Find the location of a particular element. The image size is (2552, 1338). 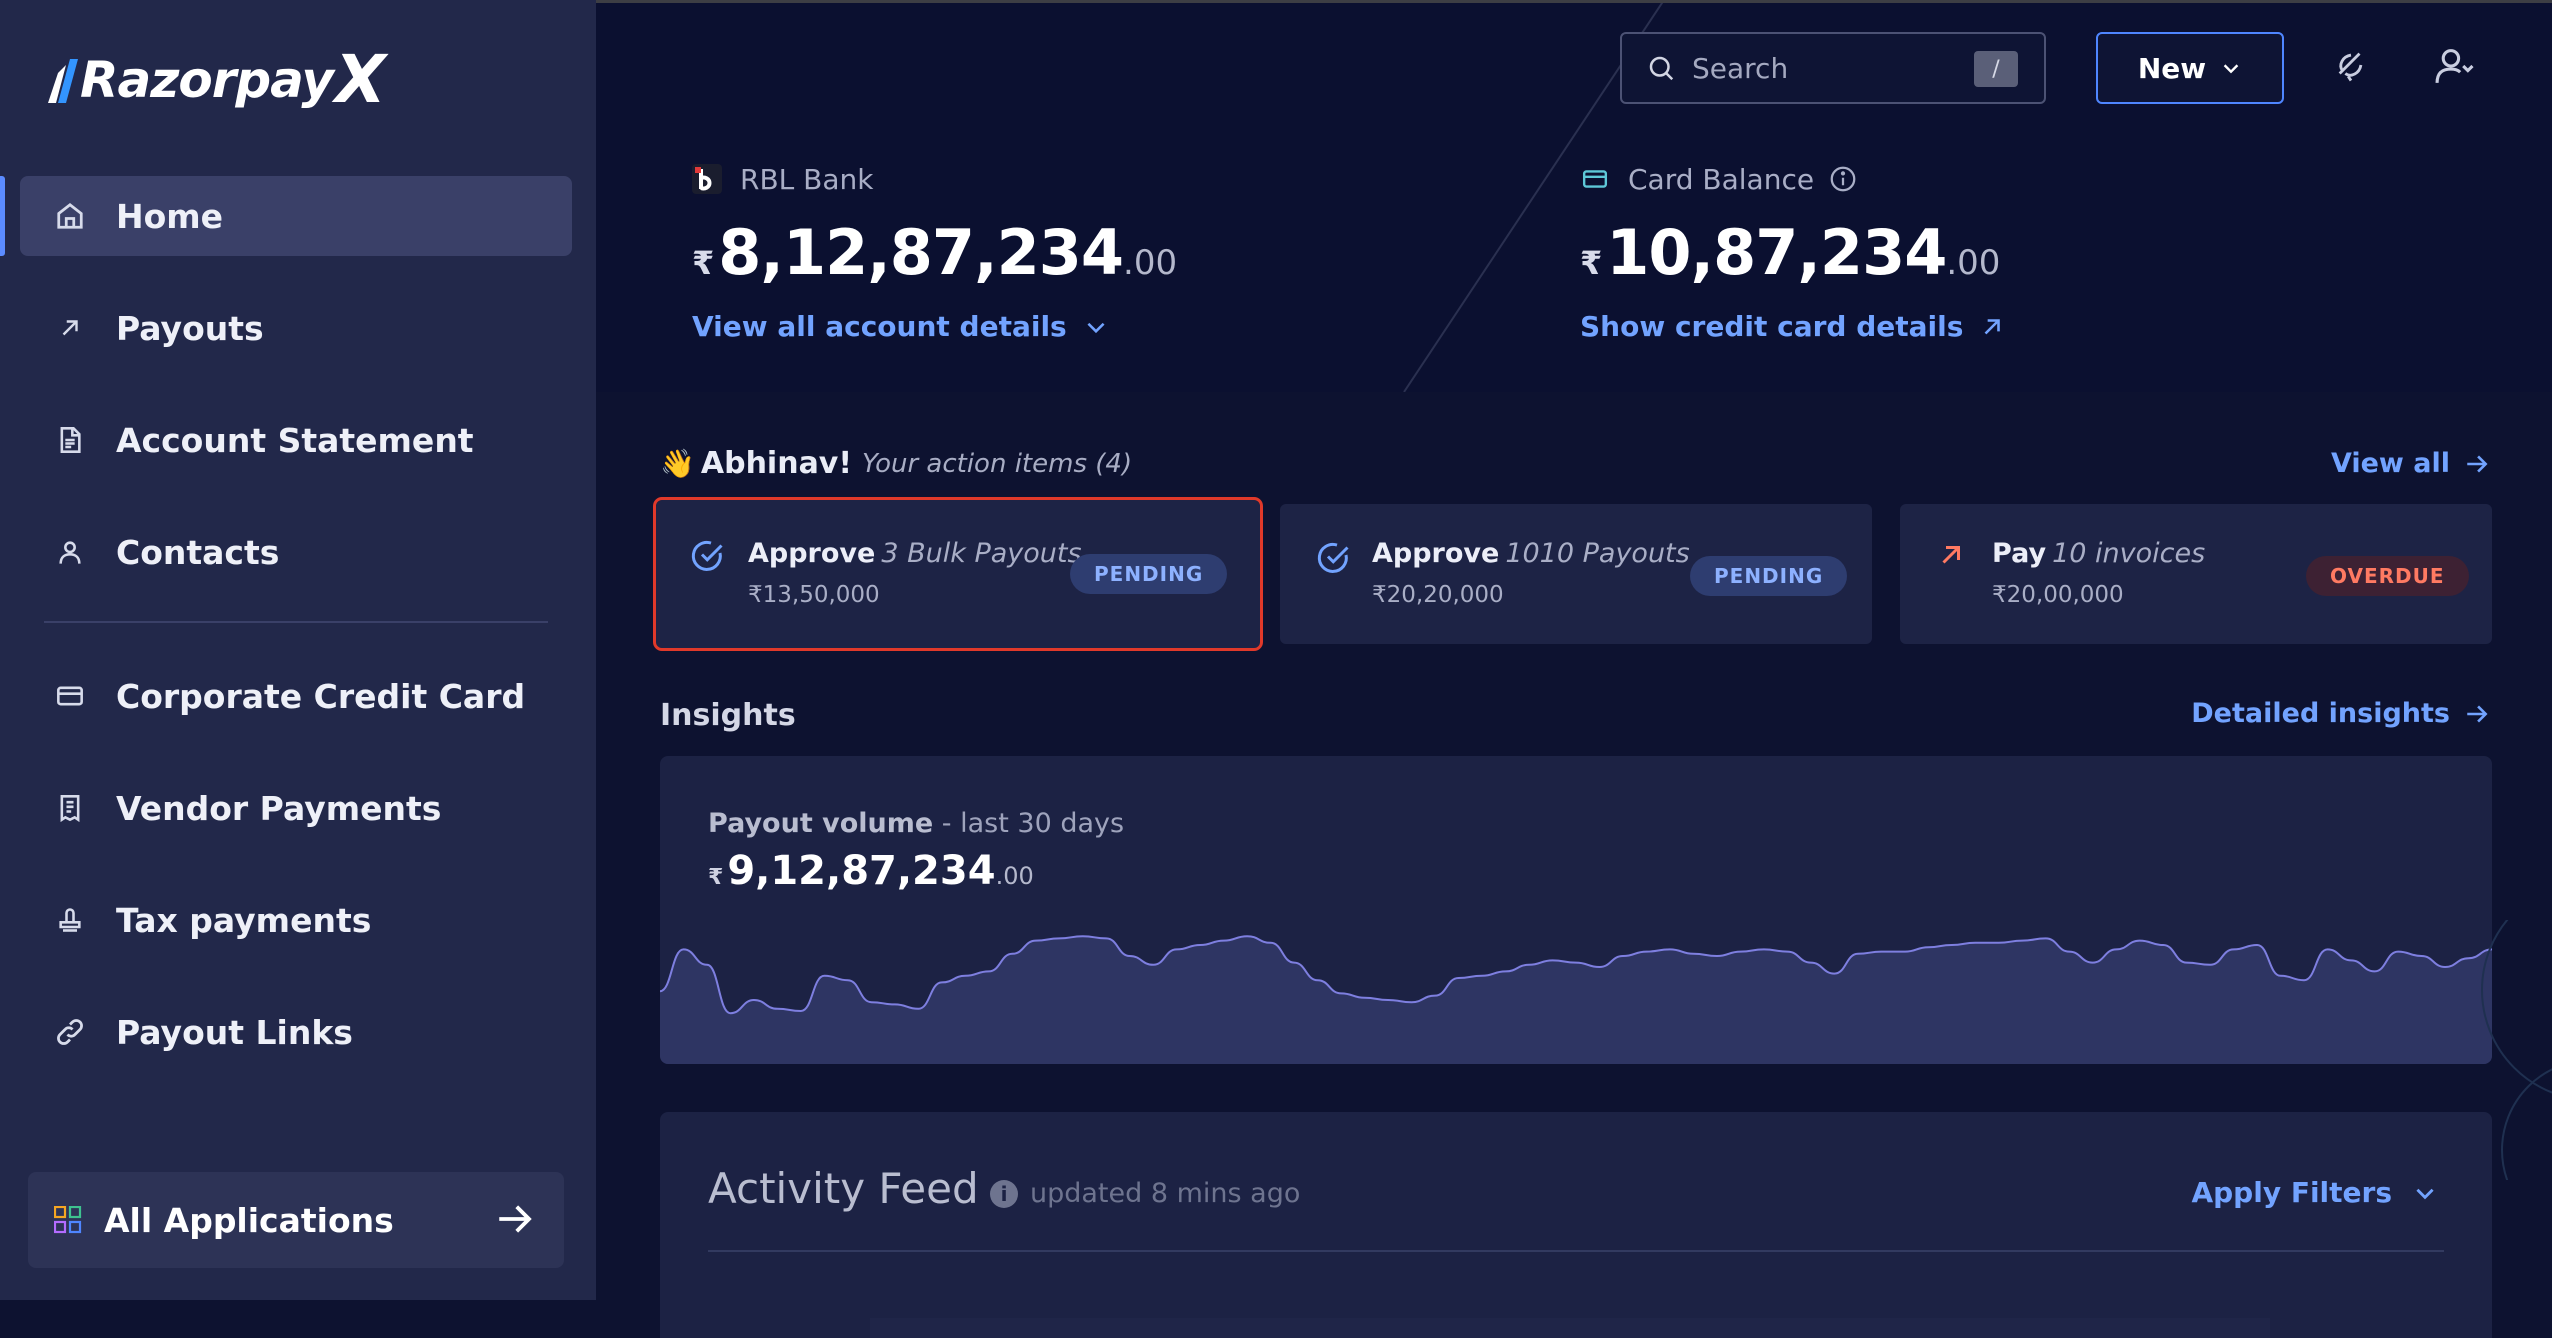

search-placeholder: Search is located at coordinates (1740, 68).